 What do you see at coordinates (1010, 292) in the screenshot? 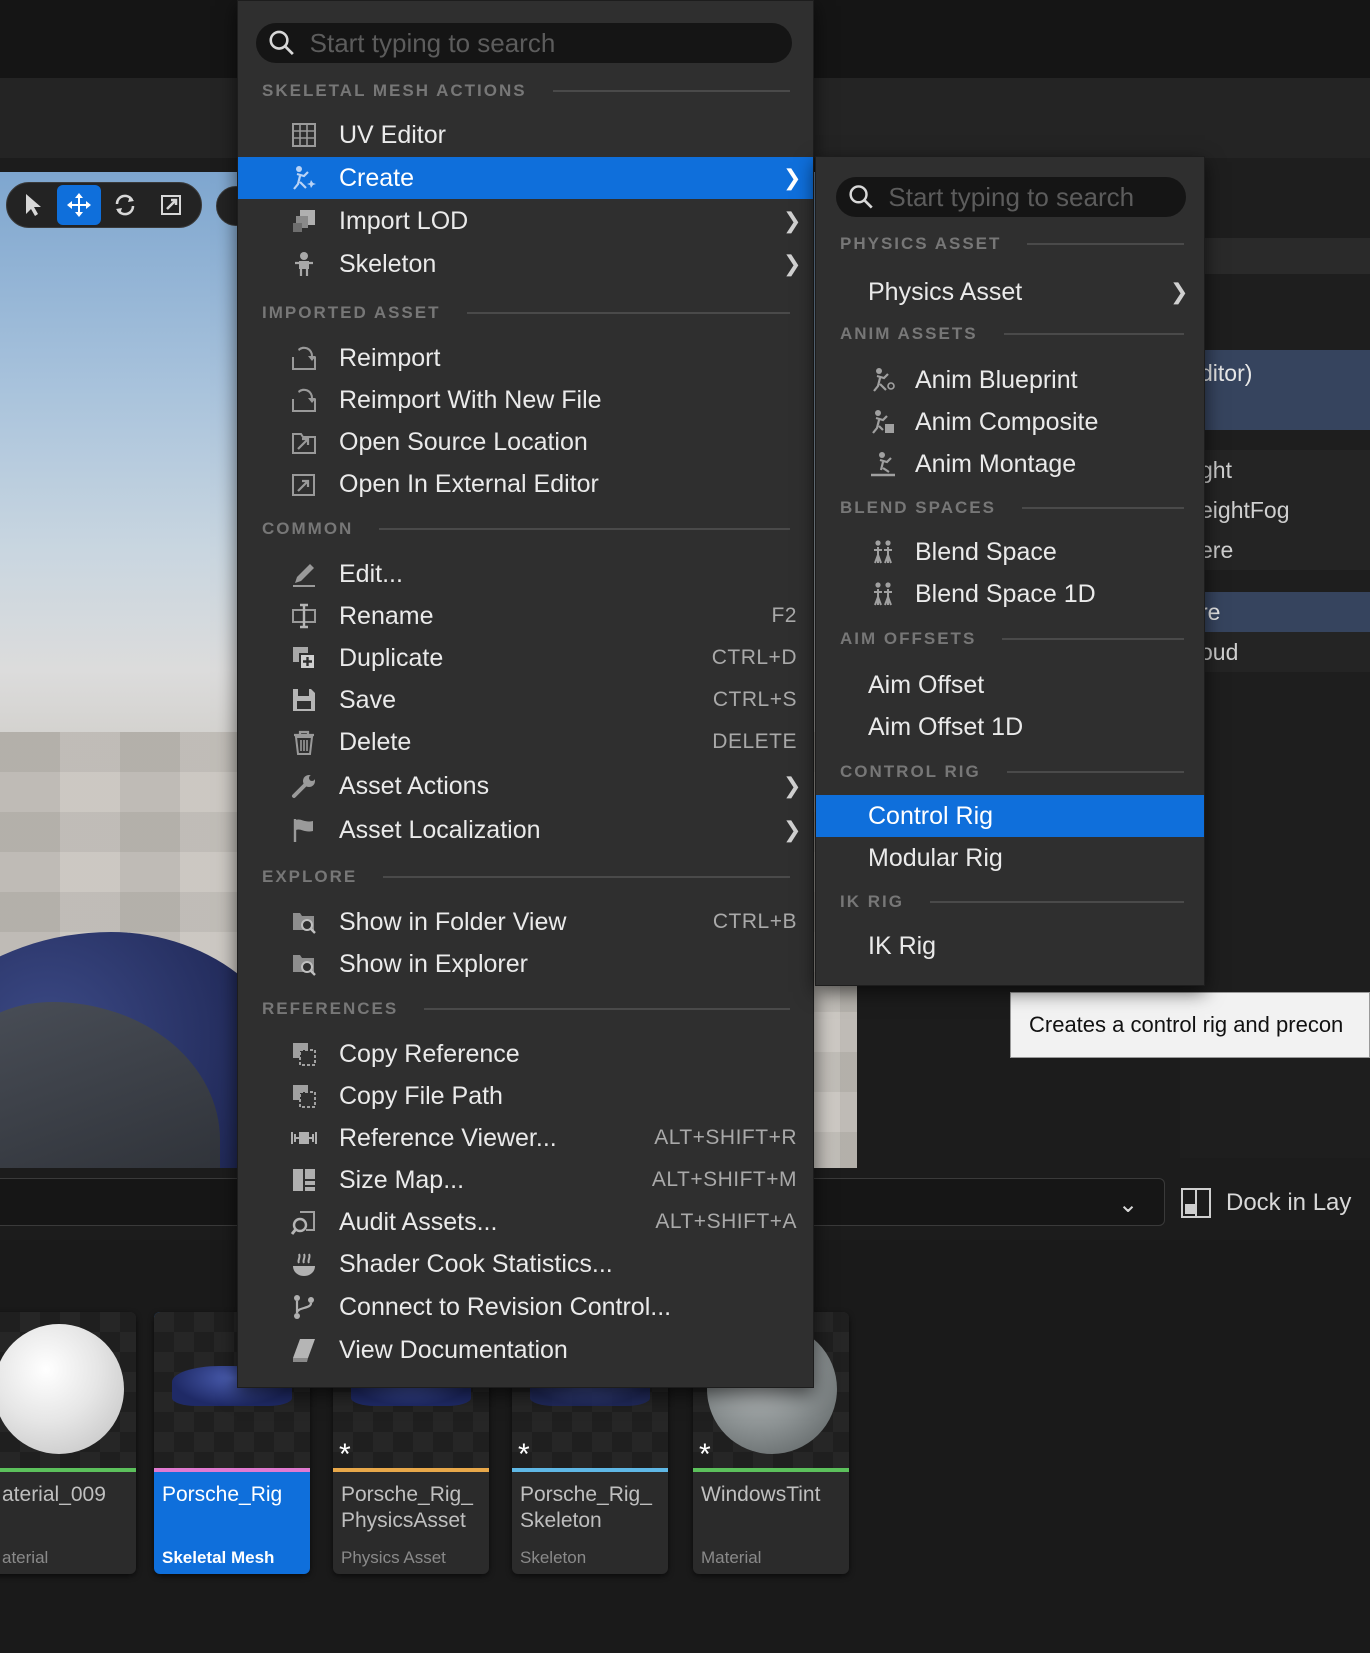
I see `menu-item-physics-asset: Physics Asset ❯` at bounding box center [1010, 292].